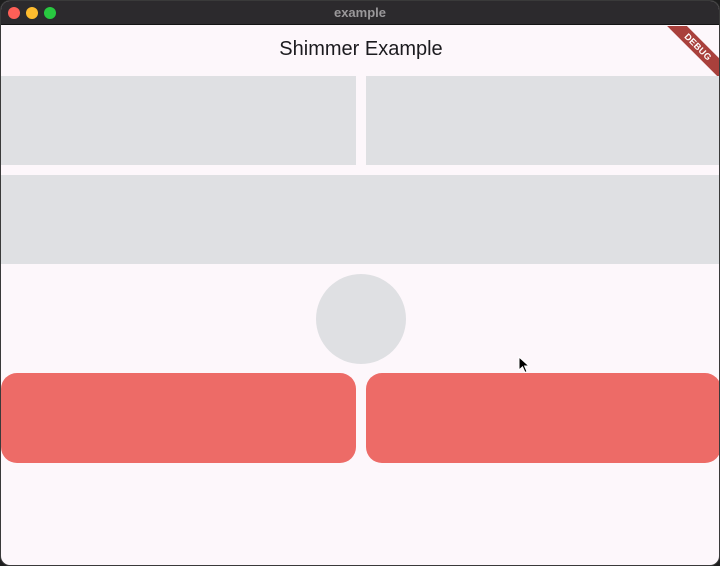 Image resolution: width=720 pixels, height=566 pixels. What do you see at coordinates (542, 120) in the screenshot?
I see `shimmer-placeholder-top-right` at bounding box center [542, 120].